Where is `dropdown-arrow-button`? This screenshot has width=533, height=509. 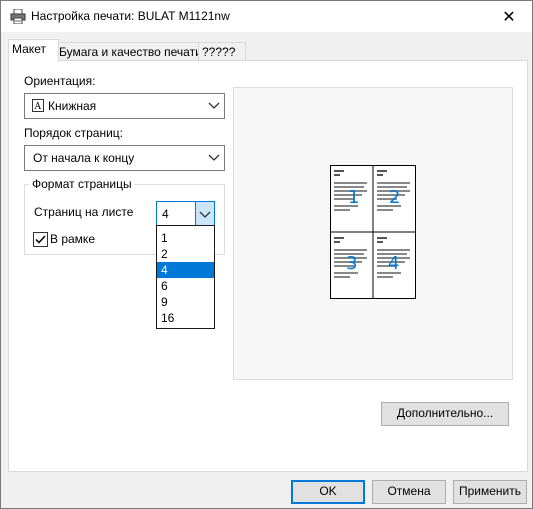
dropdown-arrow-button is located at coordinates (204, 214).